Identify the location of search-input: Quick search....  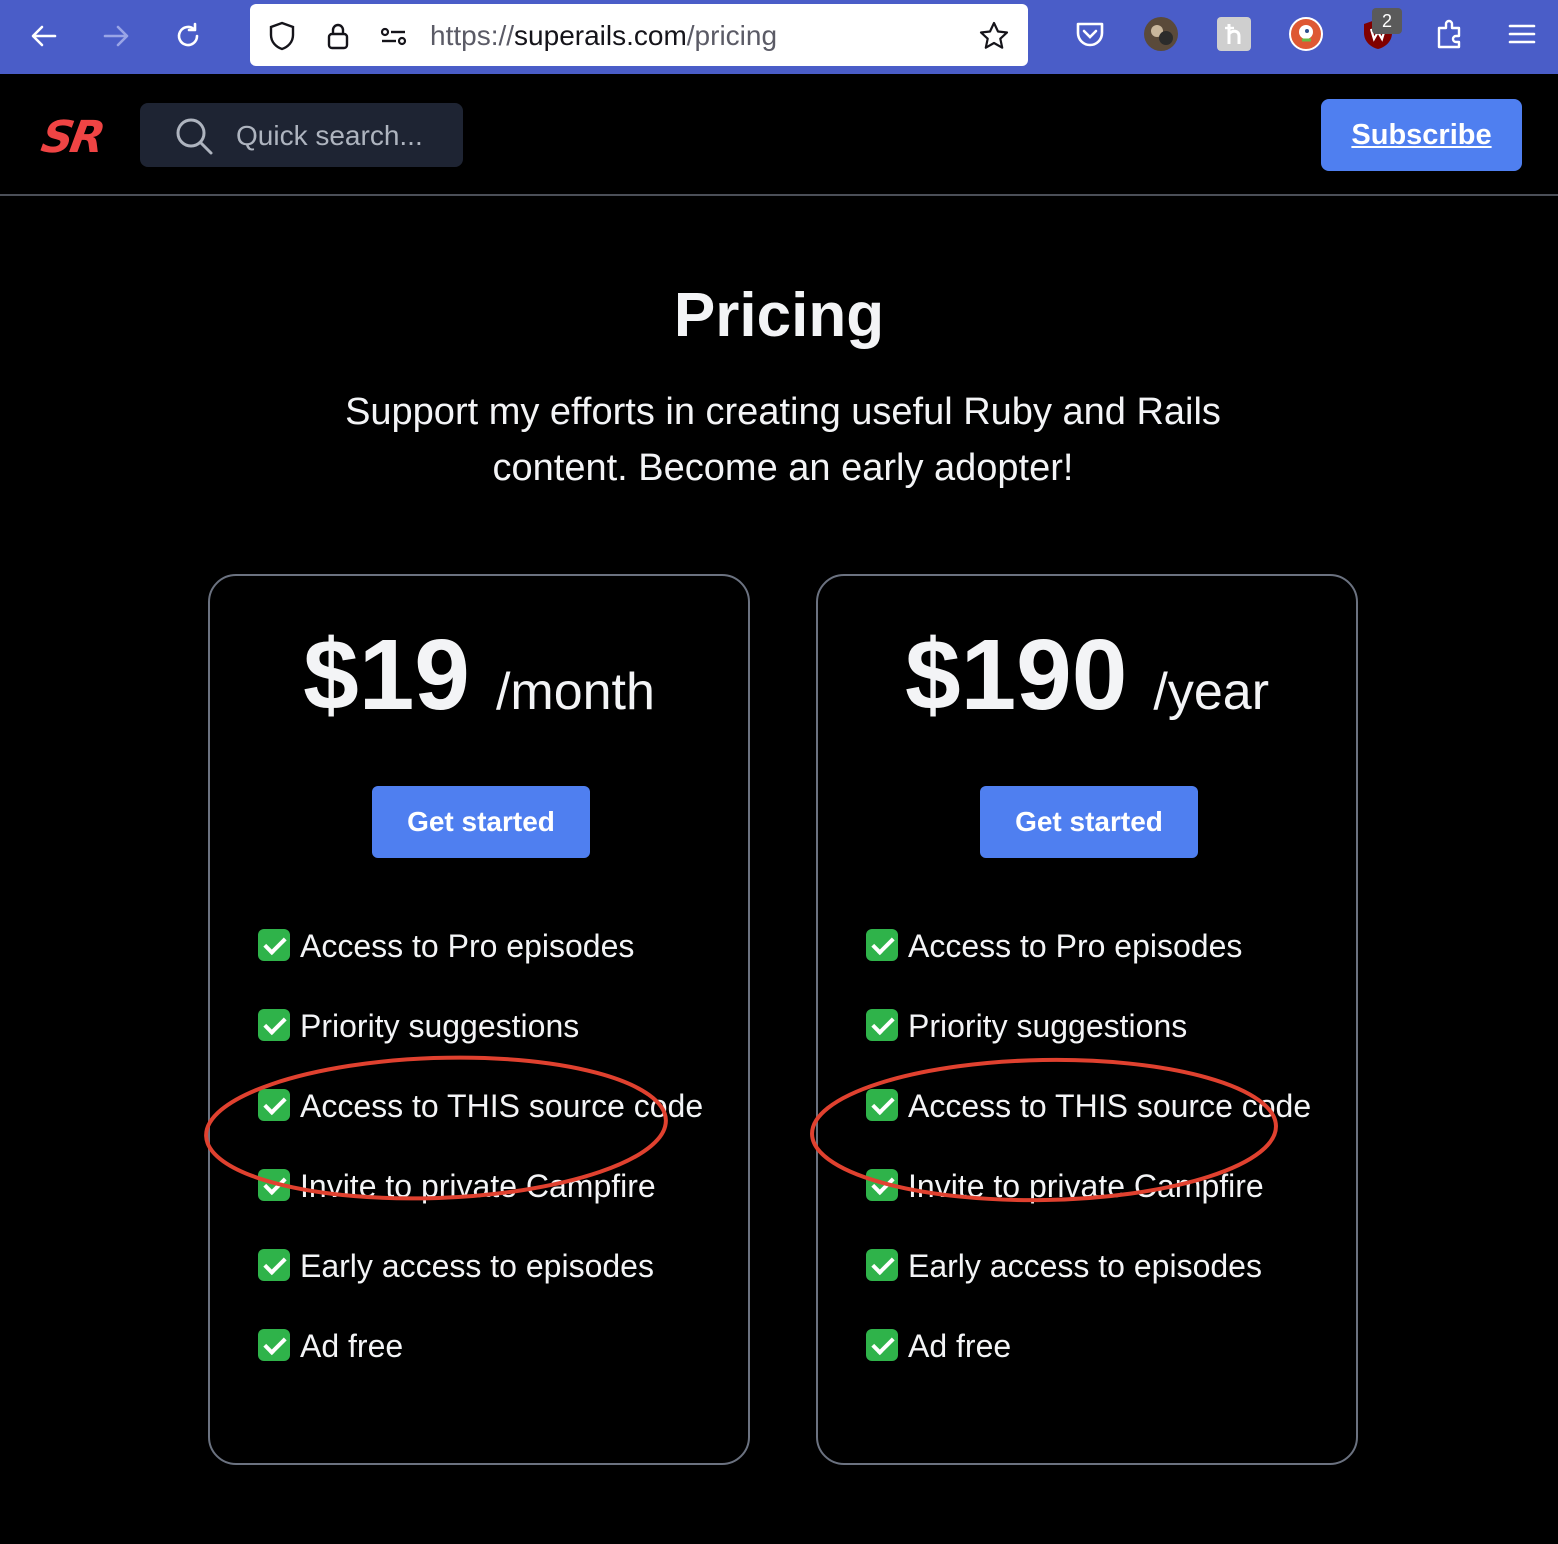
(301, 135).